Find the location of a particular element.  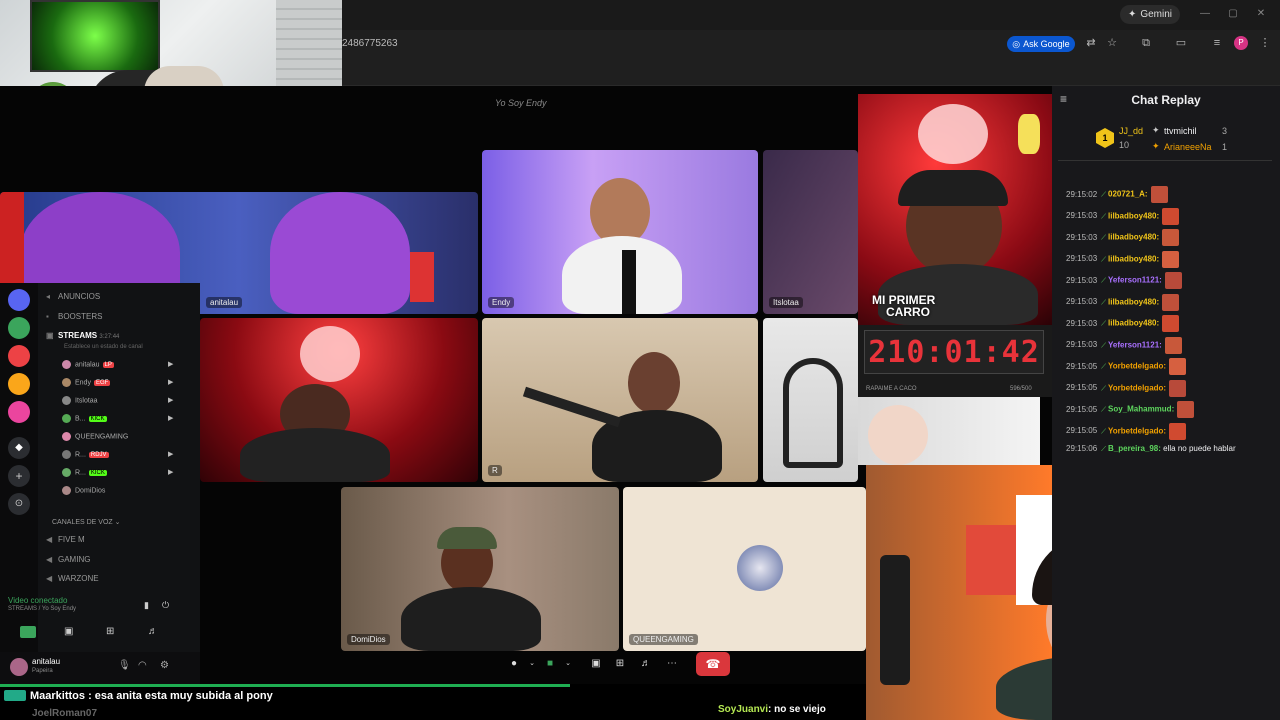

chat-message: 29:15:03 ⟋ Yeferson1121: is located at coordinates (1124, 280).